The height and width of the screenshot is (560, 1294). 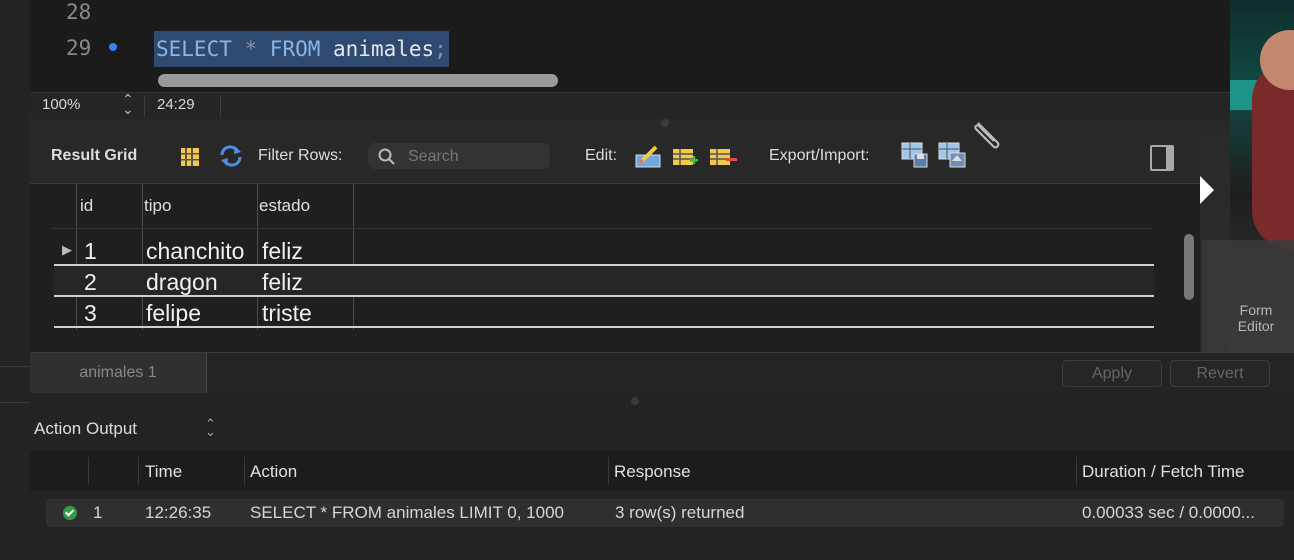 I want to click on table-row: 1 chanchito feliz, so click(x=604, y=250).